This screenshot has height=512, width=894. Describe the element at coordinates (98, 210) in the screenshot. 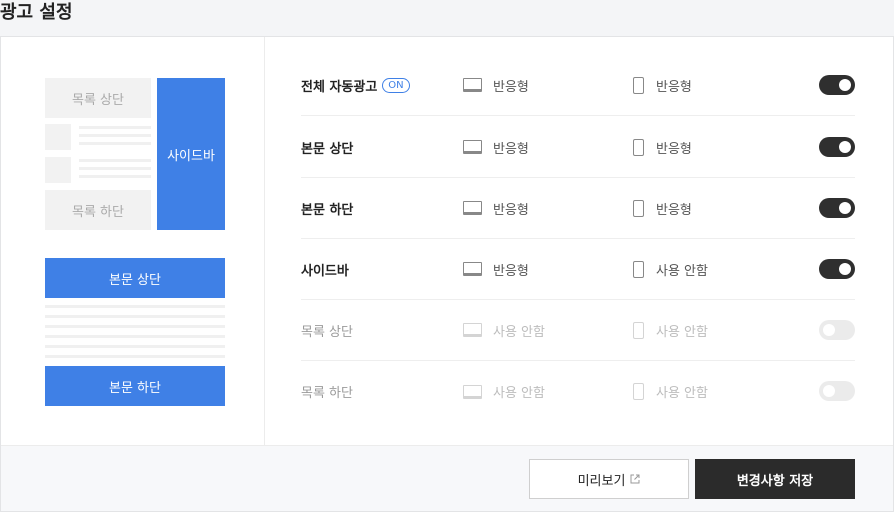

I see `preview-list-bottom: 목록 하단` at that location.